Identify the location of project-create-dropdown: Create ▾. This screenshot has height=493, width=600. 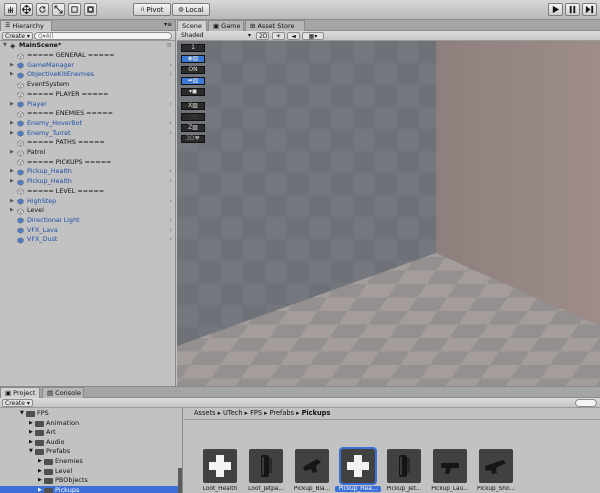
(17, 403).